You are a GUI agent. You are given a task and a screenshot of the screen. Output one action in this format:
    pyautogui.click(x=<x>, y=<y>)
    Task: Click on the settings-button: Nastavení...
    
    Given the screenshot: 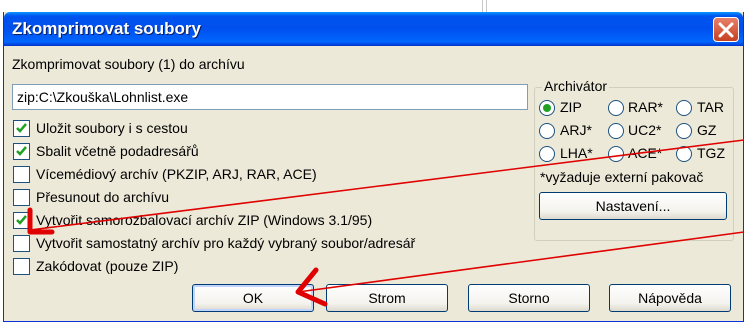 What is the action you would take?
    pyautogui.click(x=633, y=206)
    